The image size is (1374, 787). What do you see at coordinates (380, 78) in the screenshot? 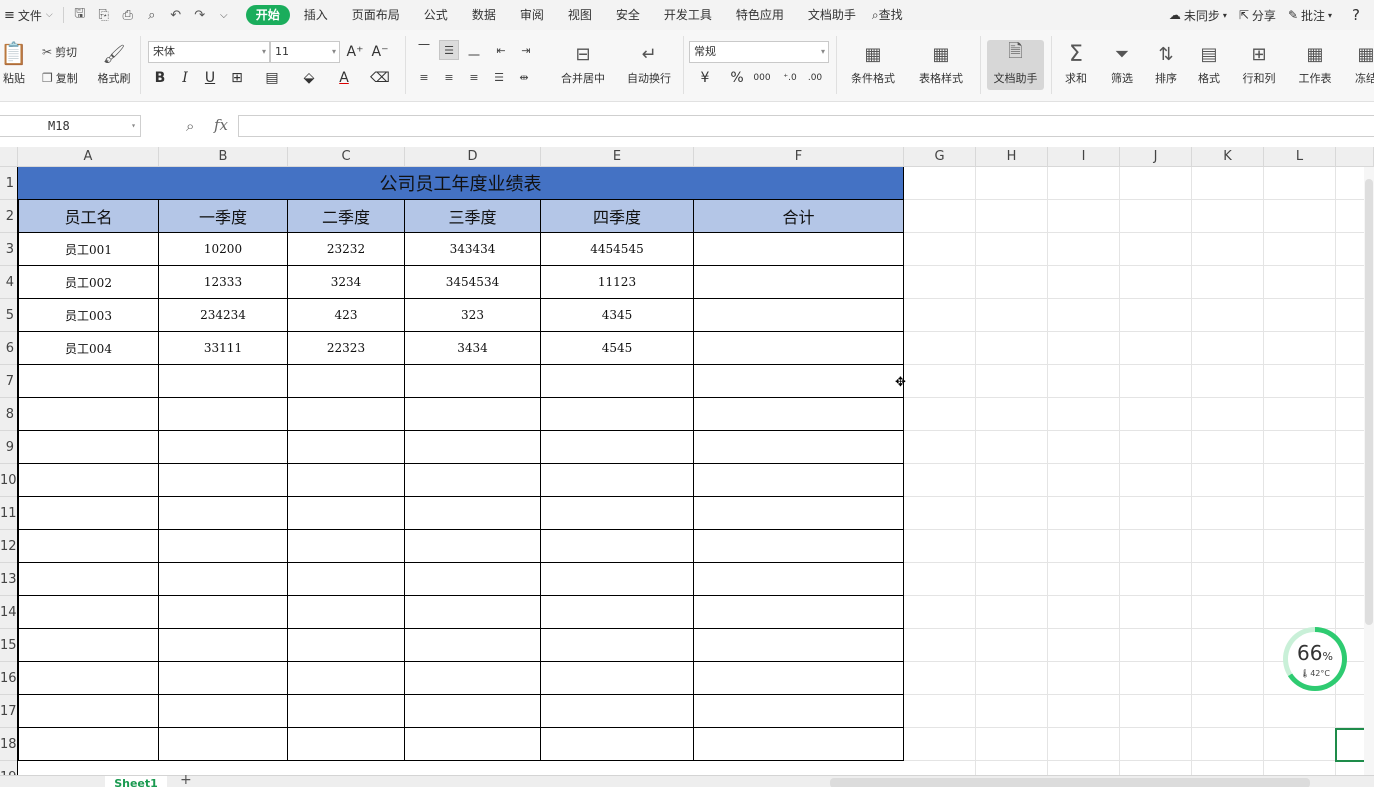
I see `clear-format-icon: ⌫` at bounding box center [380, 78].